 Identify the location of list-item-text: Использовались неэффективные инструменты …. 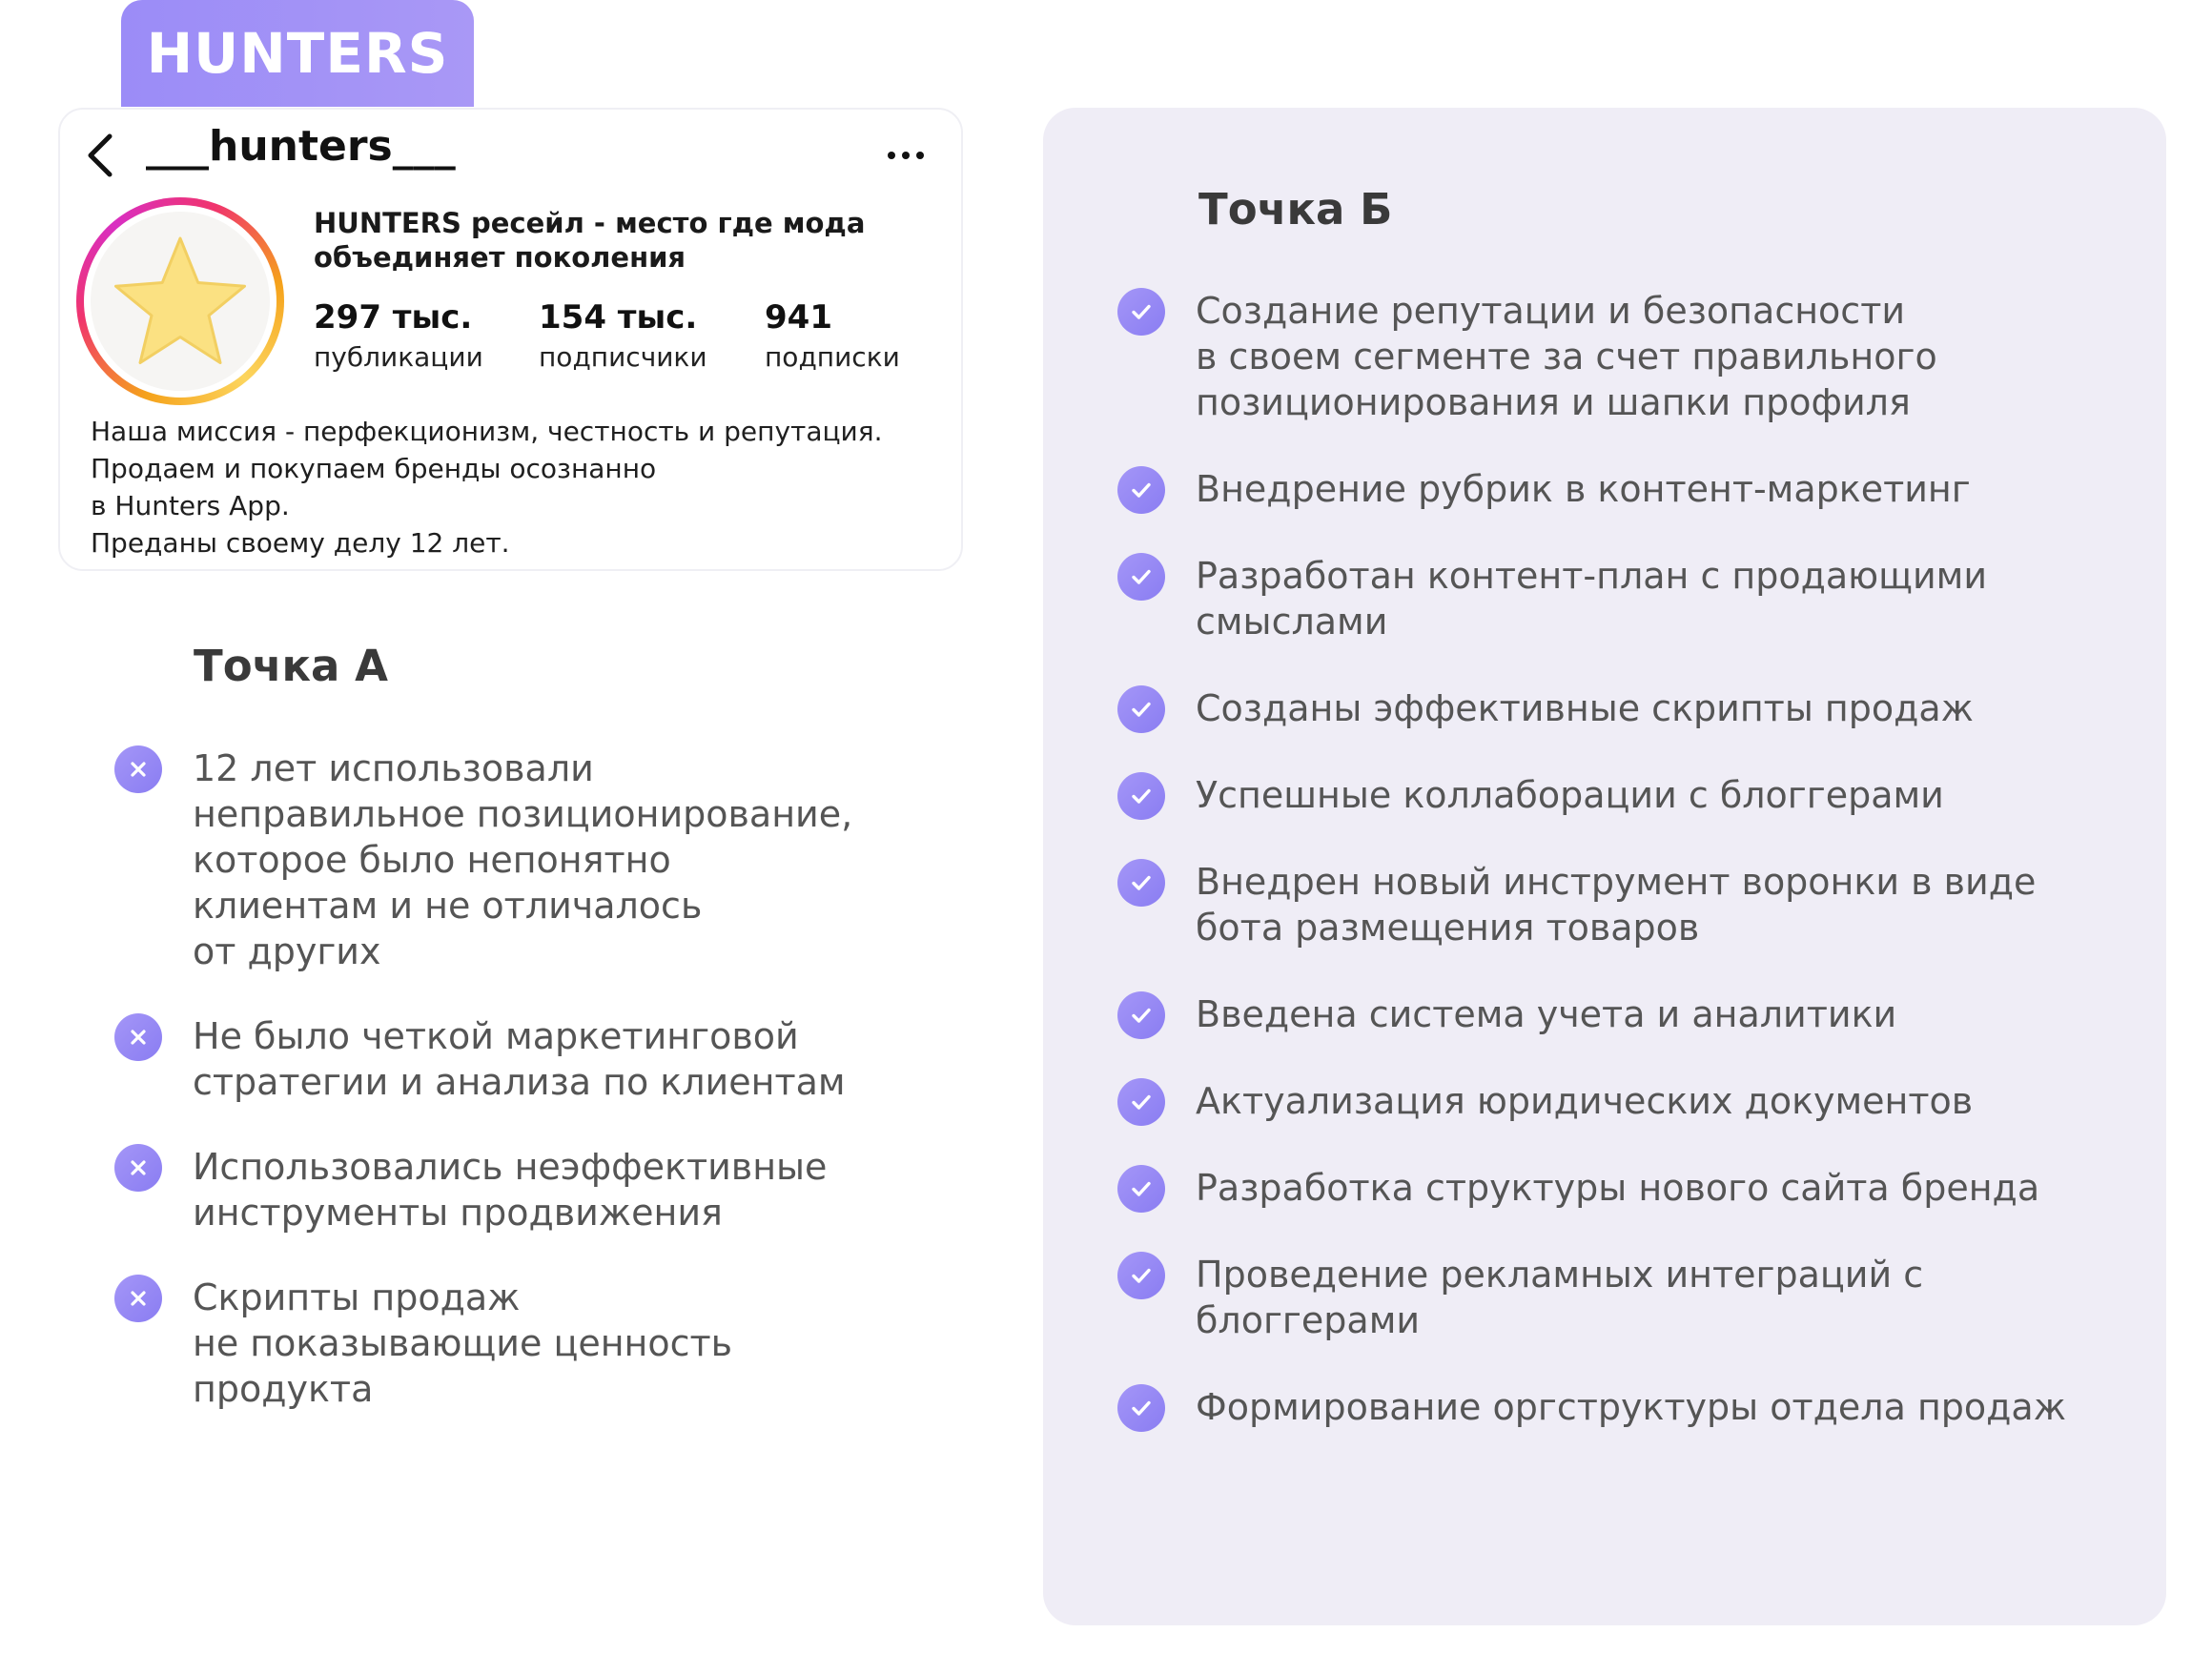
(510, 1190).